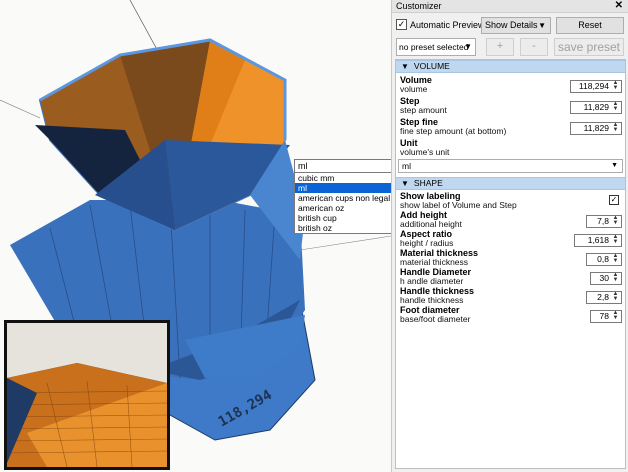 The image size is (628, 472). Describe the element at coordinates (425, 152) in the screenshot. I see `param-desc: volume's unit` at that location.